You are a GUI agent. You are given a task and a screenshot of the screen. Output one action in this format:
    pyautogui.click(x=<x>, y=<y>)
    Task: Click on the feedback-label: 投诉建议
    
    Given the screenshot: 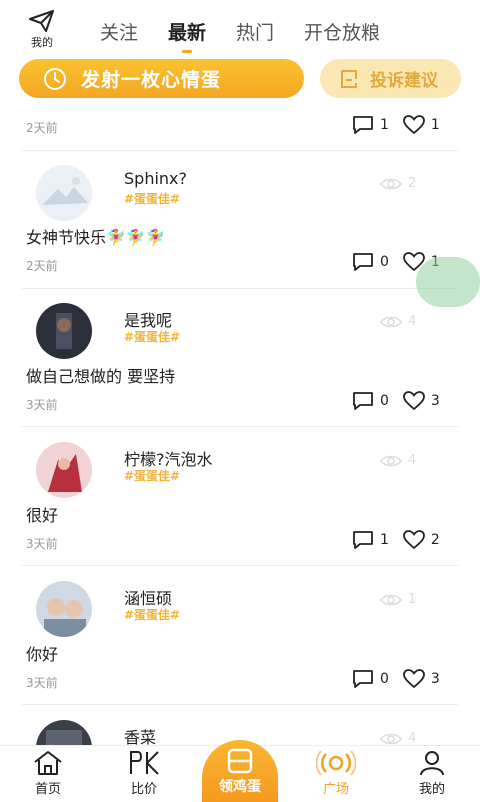 What is the action you would take?
    pyautogui.click(x=404, y=81)
    